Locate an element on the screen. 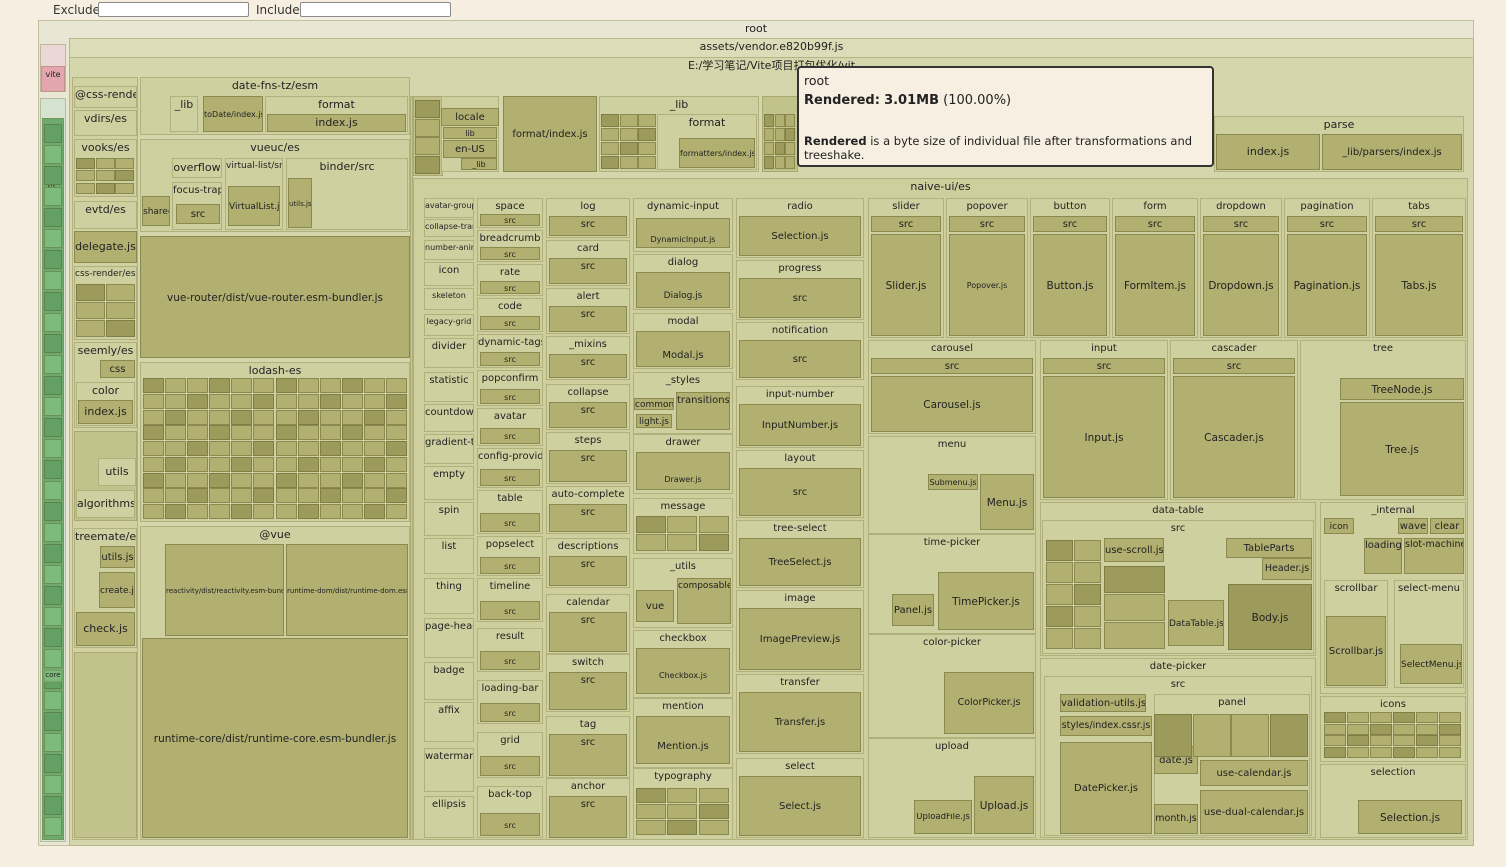 Image resolution: width=1506 pixels, height=867 pixels. leaf-use-dual-calendar: use-dual-calendar.js is located at coordinates (1254, 812).